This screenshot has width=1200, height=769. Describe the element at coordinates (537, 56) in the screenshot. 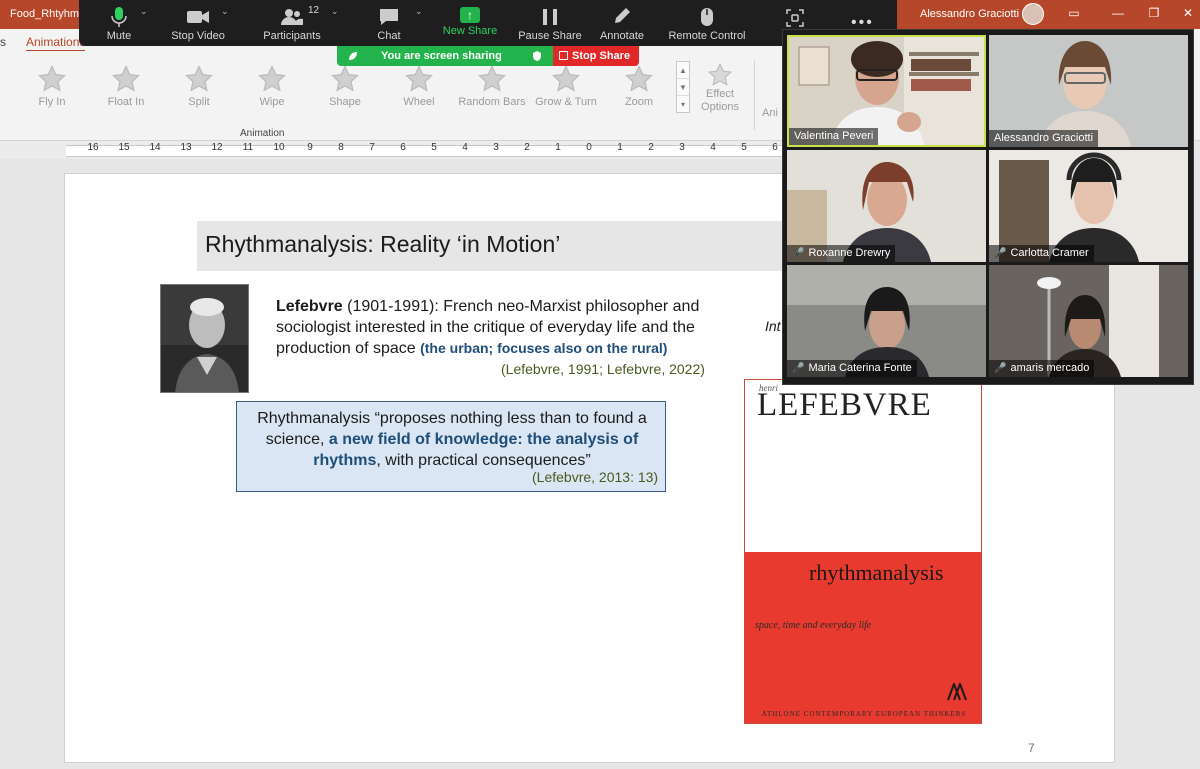

I see `shield-icon` at that location.